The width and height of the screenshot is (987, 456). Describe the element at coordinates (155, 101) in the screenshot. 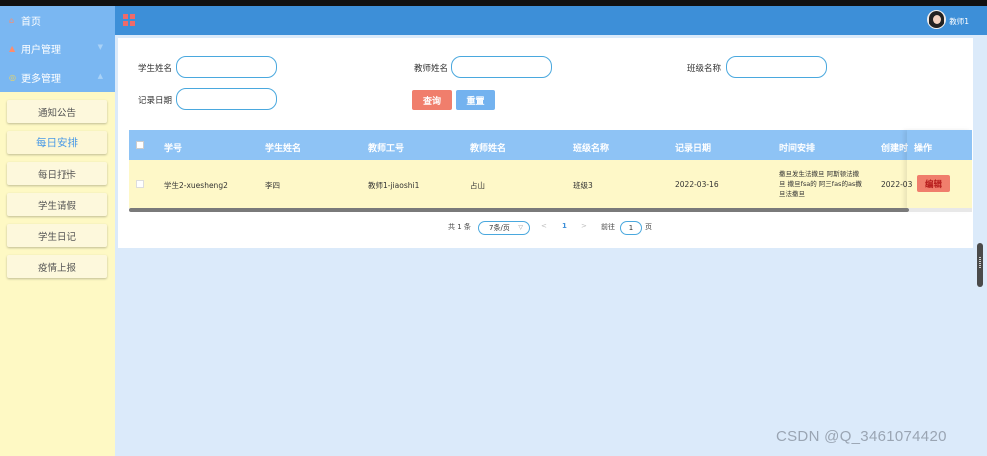

I see `record-date-label: 记录日期` at that location.